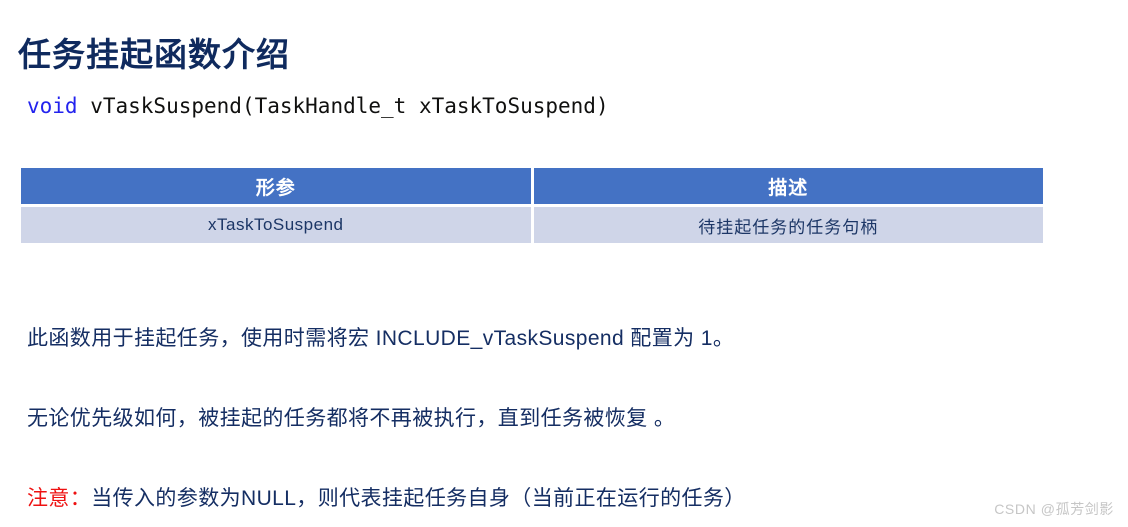  I want to click on page-title: 任务挂起函数介绍, so click(154, 55).